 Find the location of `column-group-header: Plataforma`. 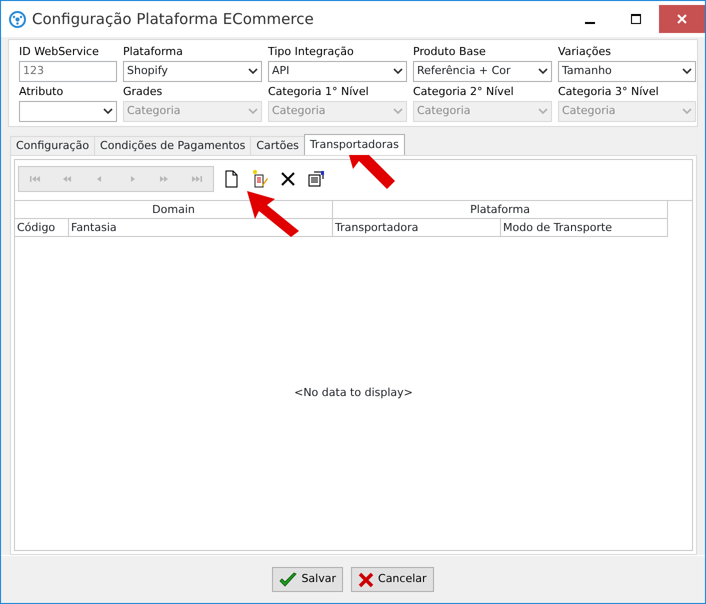

column-group-header: Plataforma is located at coordinates (500, 210).